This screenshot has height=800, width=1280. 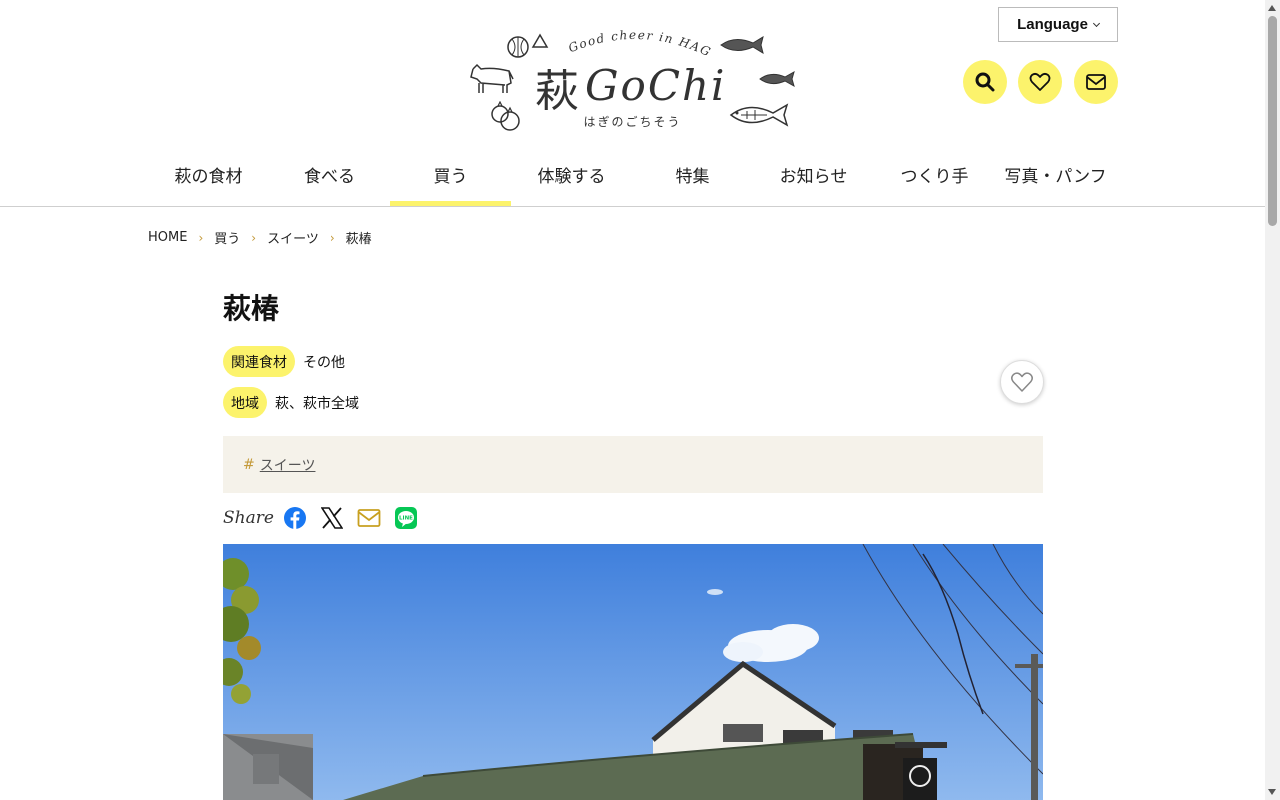 I want to click on language-label: Language, so click(x=1052, y=24).